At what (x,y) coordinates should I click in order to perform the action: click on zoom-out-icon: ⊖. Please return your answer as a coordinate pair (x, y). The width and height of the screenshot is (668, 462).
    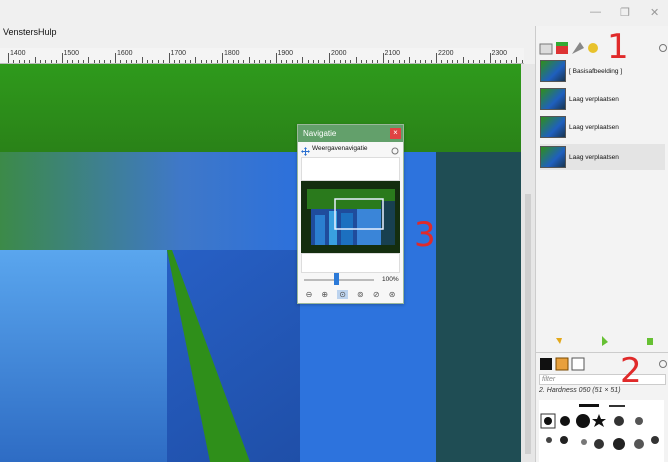
    Looking at the image, I should click on (309, 294).